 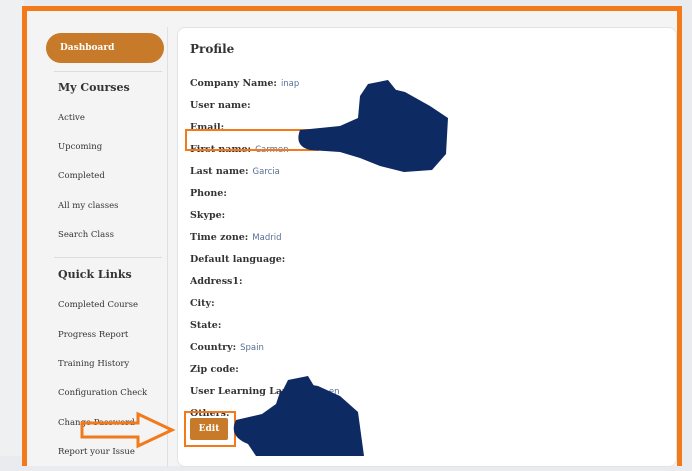 I want to click on sidebar-item-active: Active, so click(x=71, y=118).